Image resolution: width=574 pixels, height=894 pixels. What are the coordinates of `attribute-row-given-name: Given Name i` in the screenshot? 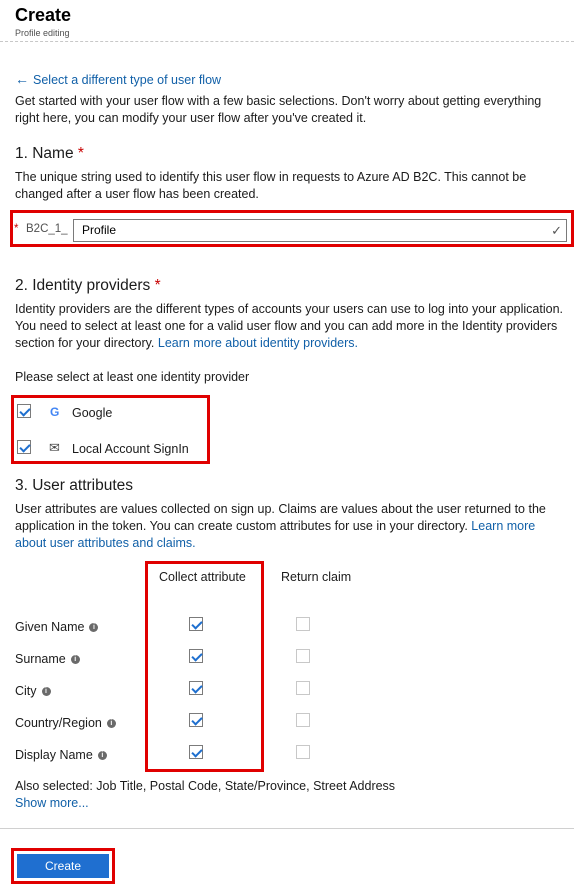 It's located at (57, 627).